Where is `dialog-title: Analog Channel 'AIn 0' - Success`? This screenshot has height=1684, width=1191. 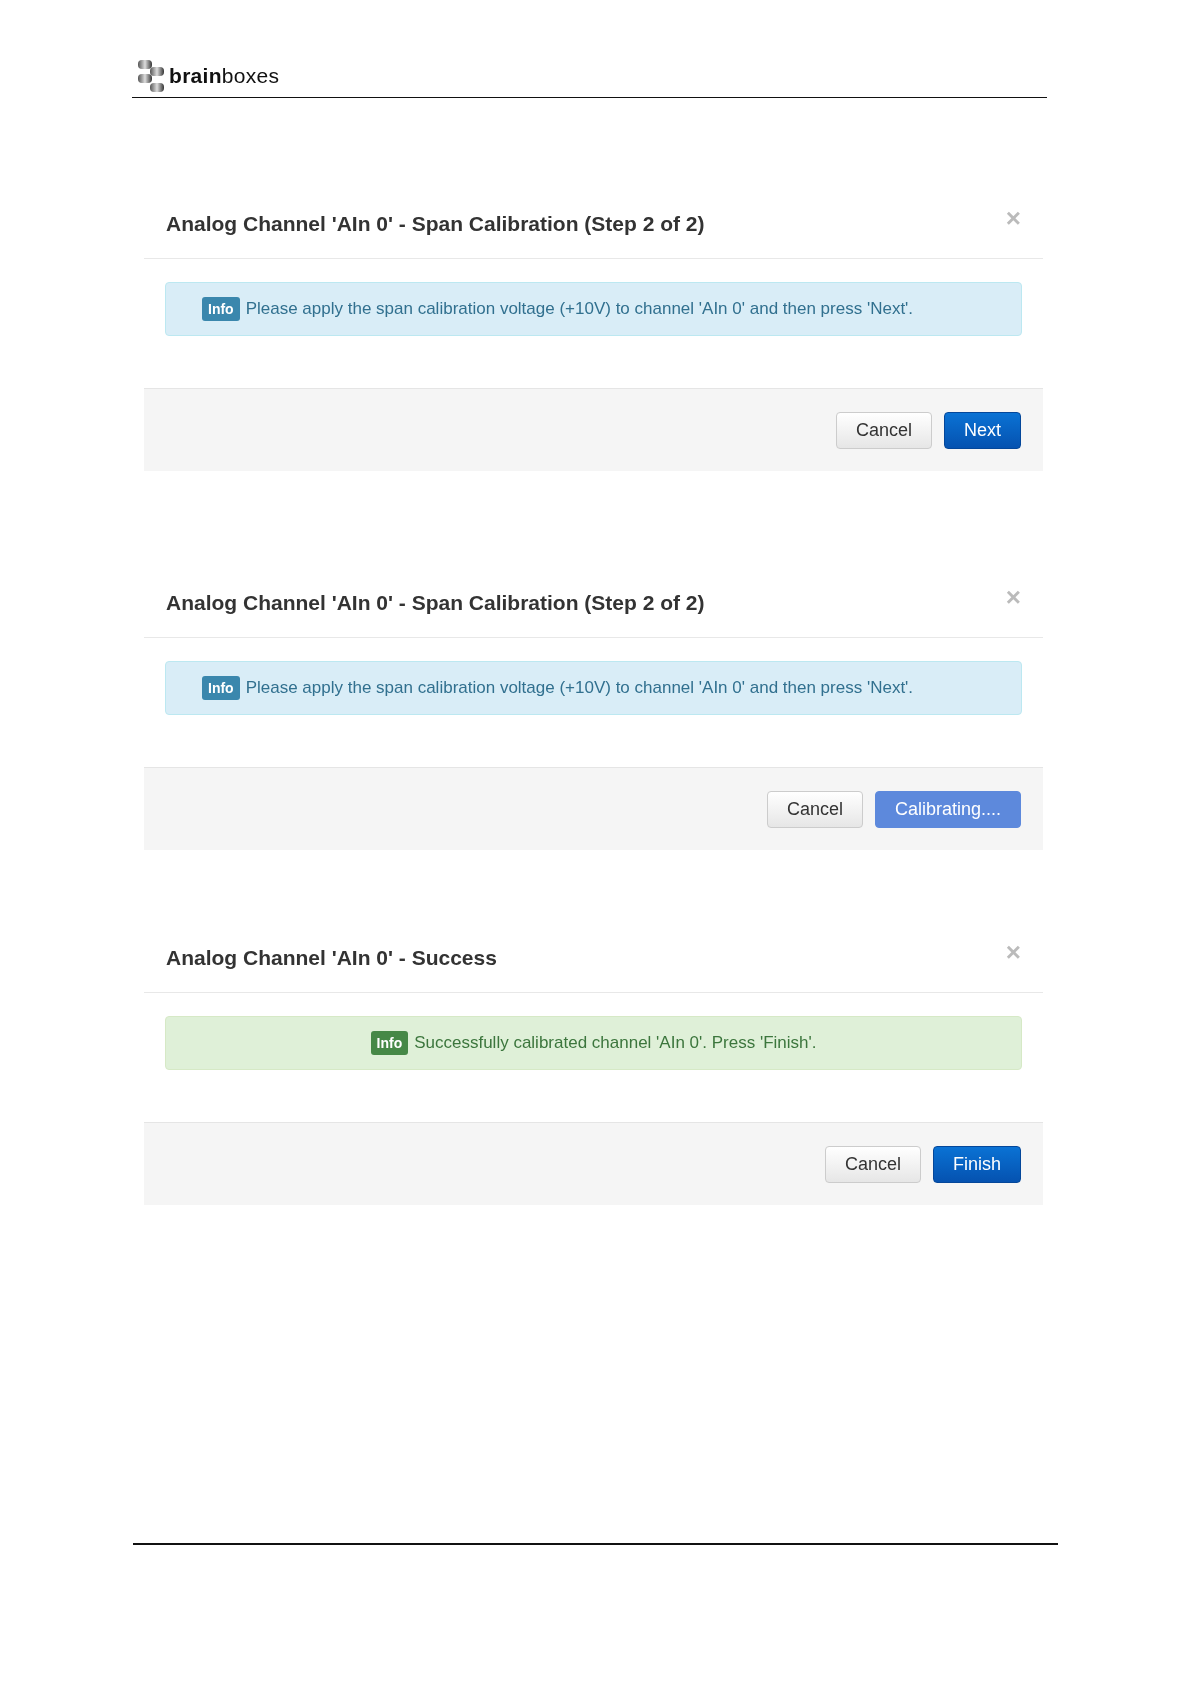 dialog-title: Analog Channel 'AIn 0' - Success is located at coordinates (331, 958).